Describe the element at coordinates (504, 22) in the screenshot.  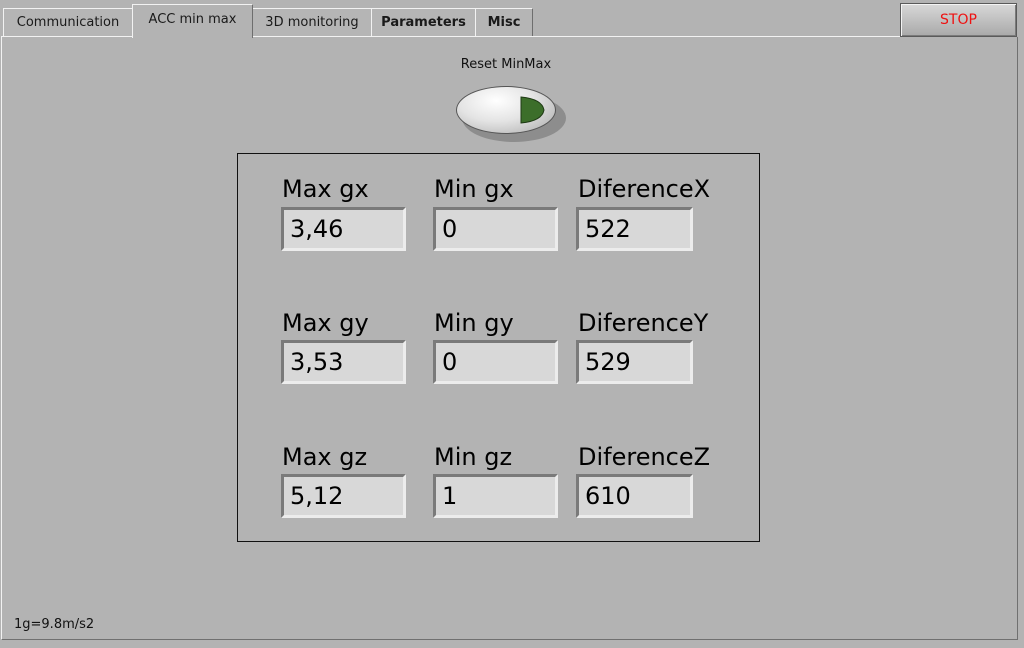
I see `tab-misc: Misc` at that location.